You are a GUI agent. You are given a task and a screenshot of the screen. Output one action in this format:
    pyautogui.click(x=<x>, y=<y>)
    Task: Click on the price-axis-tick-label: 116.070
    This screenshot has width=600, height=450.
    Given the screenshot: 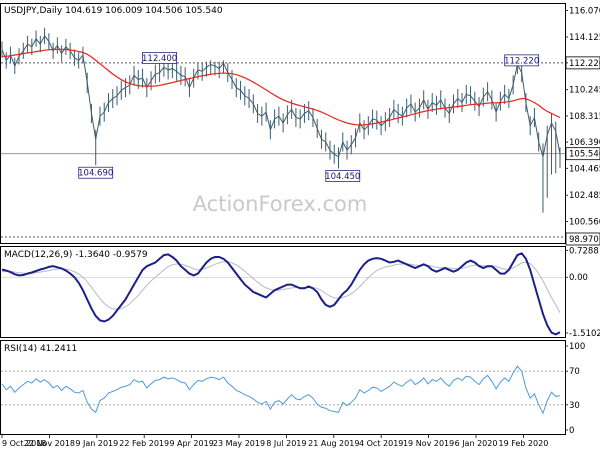 What is the action you would take?
    pyautogui.click(x=584, y=12)
    